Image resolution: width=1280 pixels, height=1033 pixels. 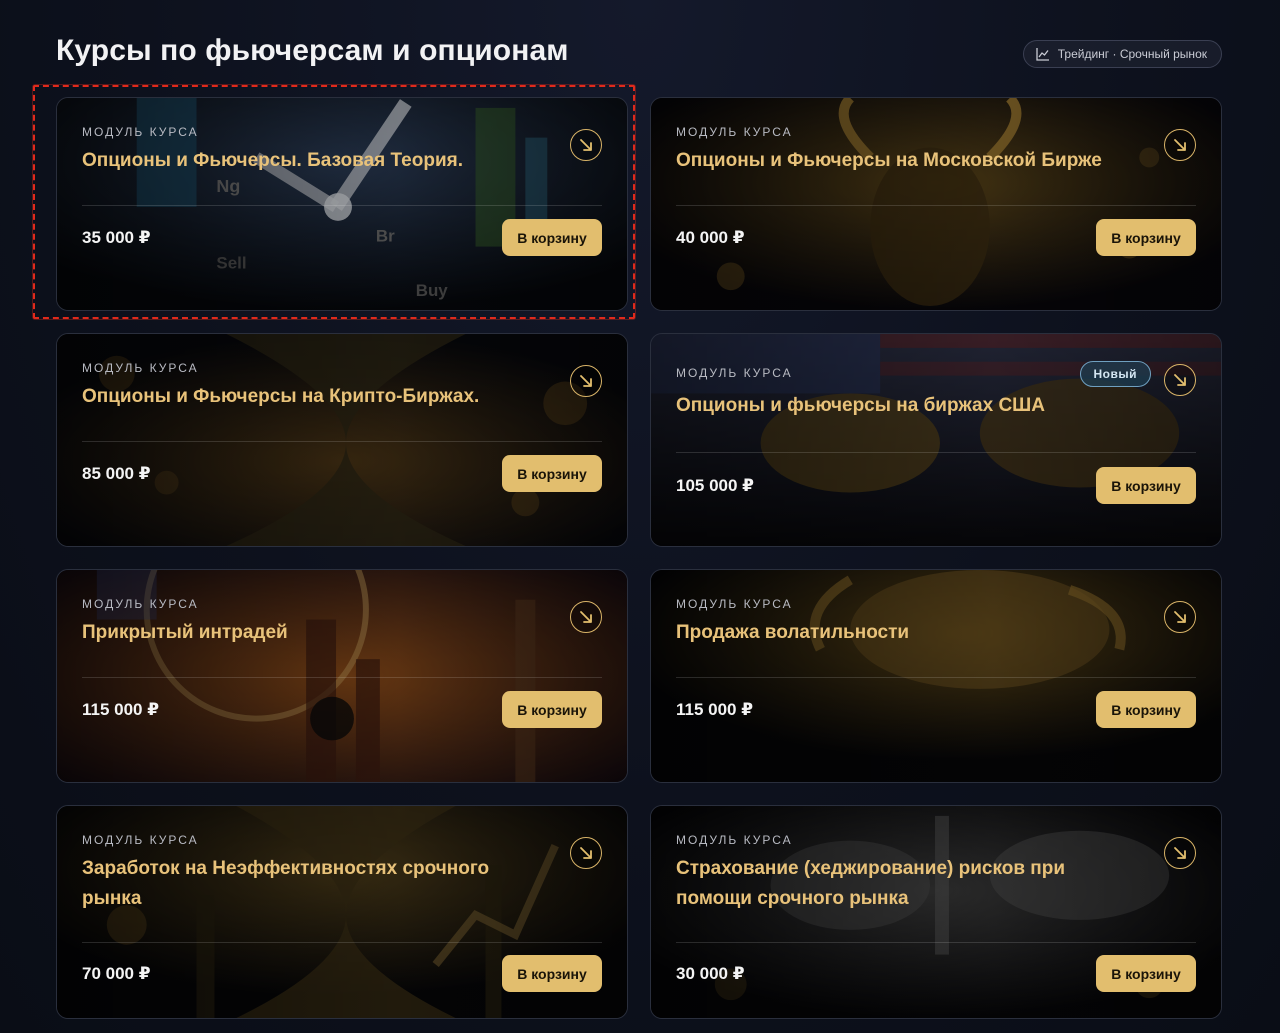 I want to click on course-title: Прикрытый интрадей, so click(x=302, y=633).